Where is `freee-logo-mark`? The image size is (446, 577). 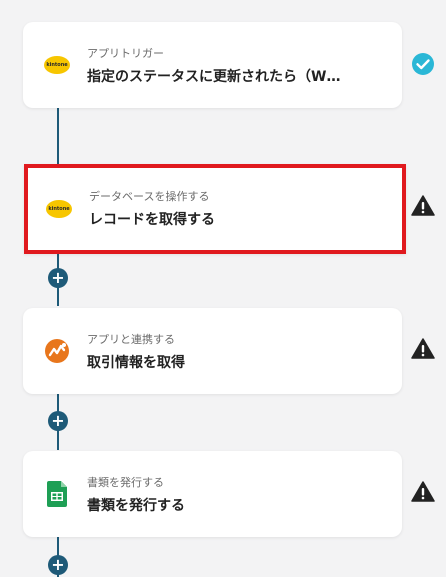
freee-logo-mark is located at coordinates (57, 351).